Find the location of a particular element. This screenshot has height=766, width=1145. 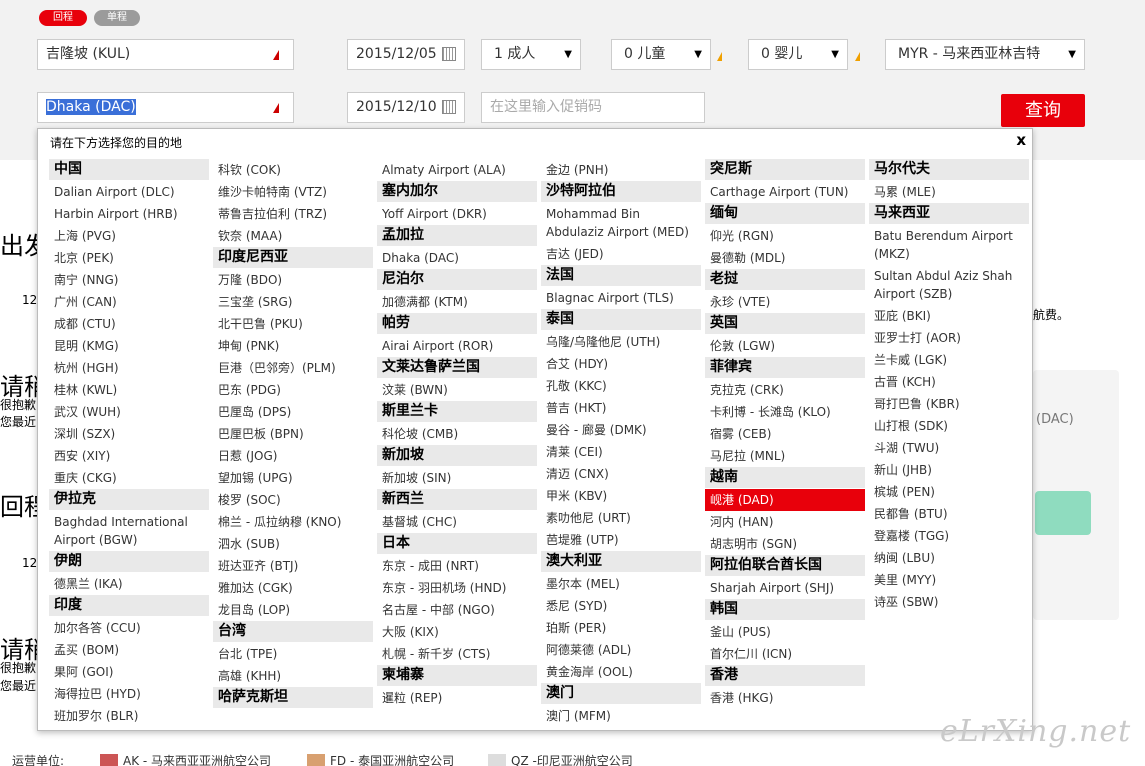

destination-option: 札幌 - 新千岁 (CTS) is located at coordinates (457, 654).